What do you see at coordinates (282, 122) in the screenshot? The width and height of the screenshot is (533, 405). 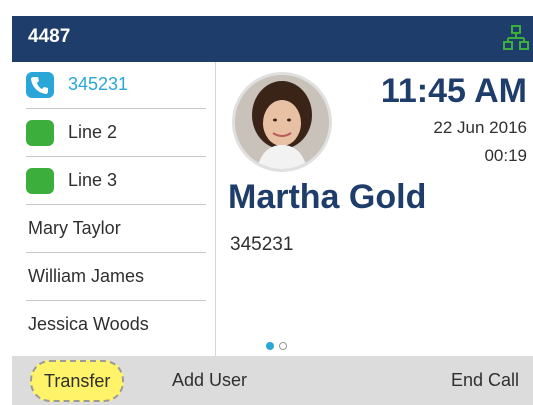 I see `caller-avatar` at bounding box center [282, 122].